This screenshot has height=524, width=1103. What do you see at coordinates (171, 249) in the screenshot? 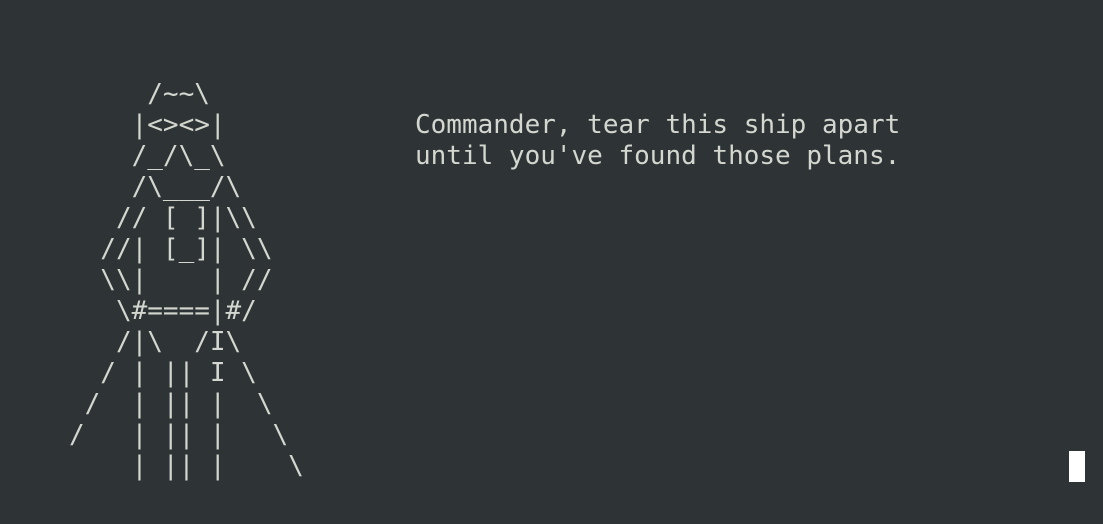
I see `ascii-art-line-6: //| [_]| \\` at bounding box center [171, 249].